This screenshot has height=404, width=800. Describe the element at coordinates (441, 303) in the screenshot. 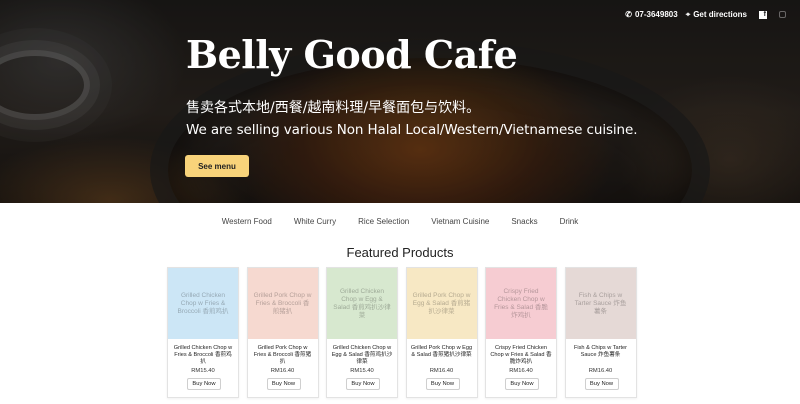

I see `product-image: Grilled Pork Chop w Egg & Salad 香煎猪扒沙律菜` at that location.